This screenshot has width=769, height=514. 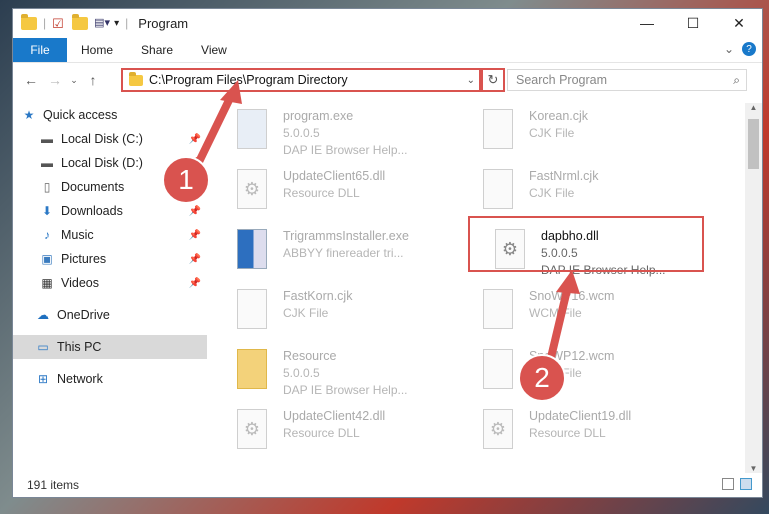 What do you see at coordinates (92, 211) in the screenshot?
I see `sidebar-item-label: Downloads` at bounding box center [92, 211].